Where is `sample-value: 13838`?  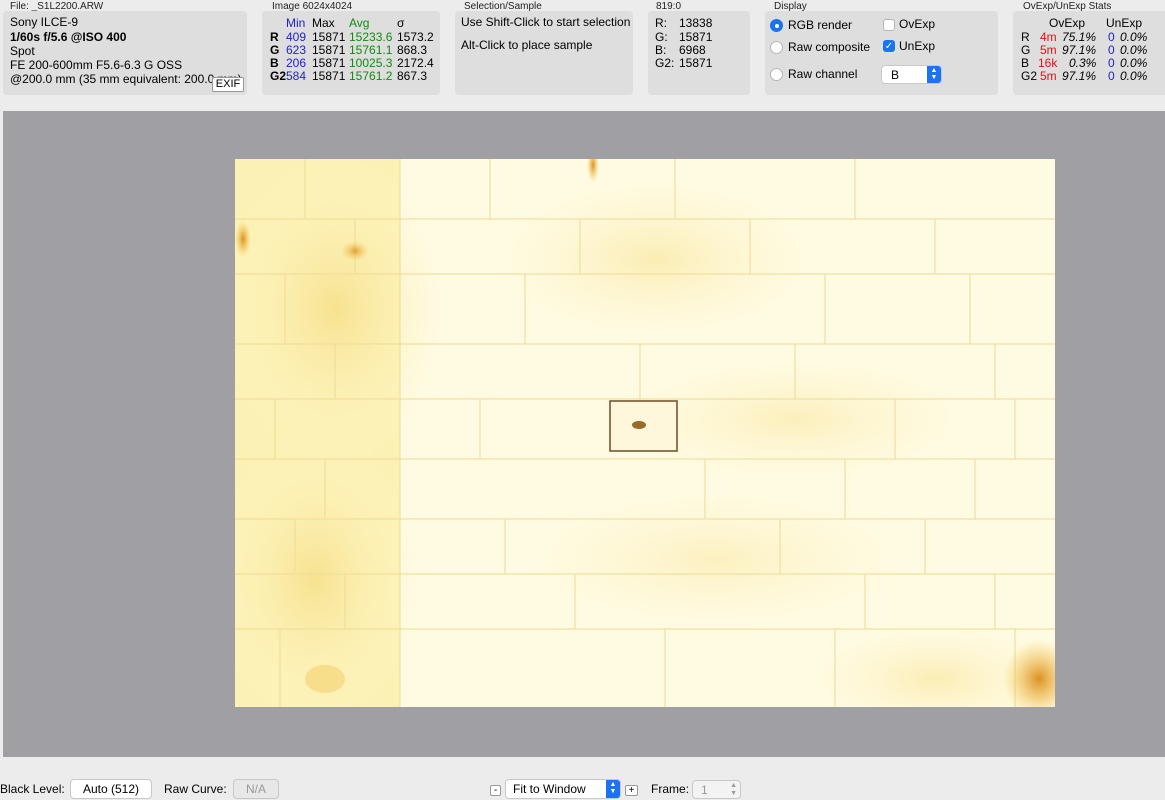 sample-value: 13838 is located at coordinates (696, 23).